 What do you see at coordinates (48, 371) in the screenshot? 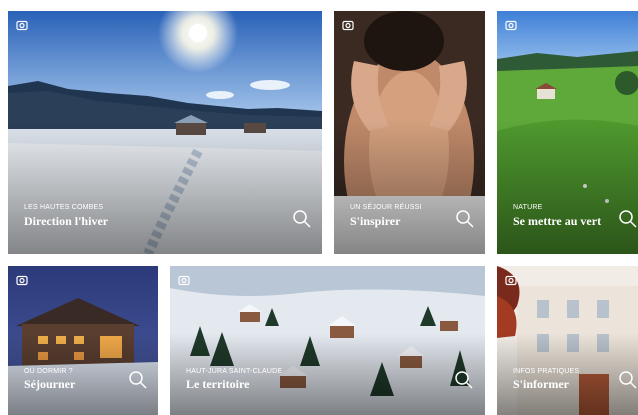
I see `tile-kicker: OÙ DORMIR ?` at bounding box center [48, 371].